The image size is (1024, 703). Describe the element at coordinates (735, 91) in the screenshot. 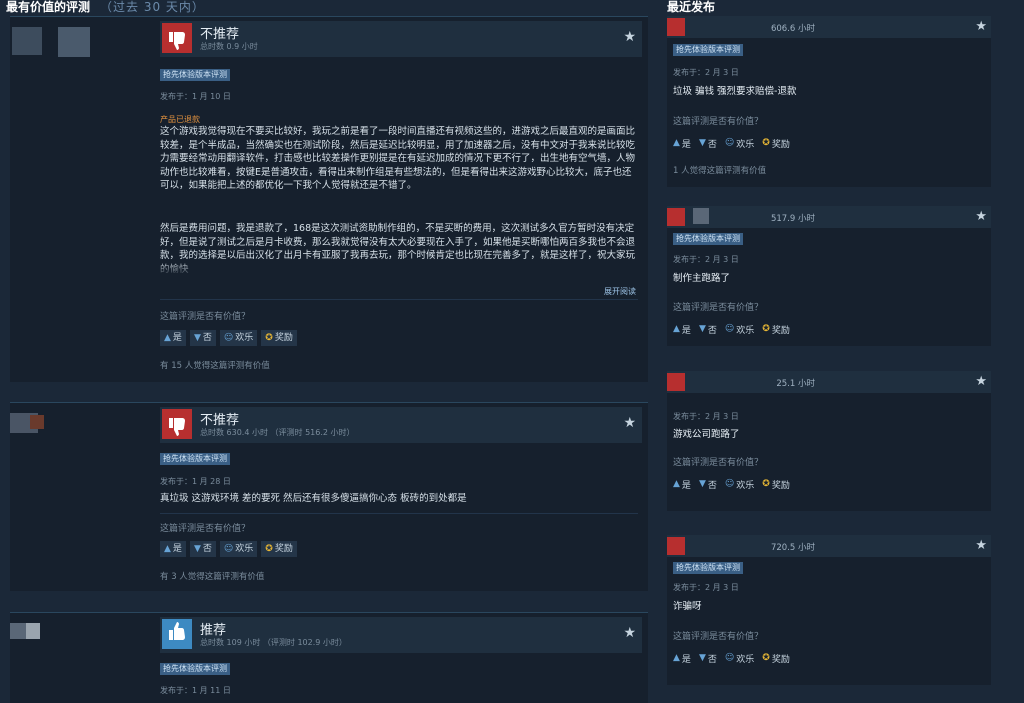

I see `review-text: 垃圾 骗钱 强烈要求赔偿-退款` at that location.